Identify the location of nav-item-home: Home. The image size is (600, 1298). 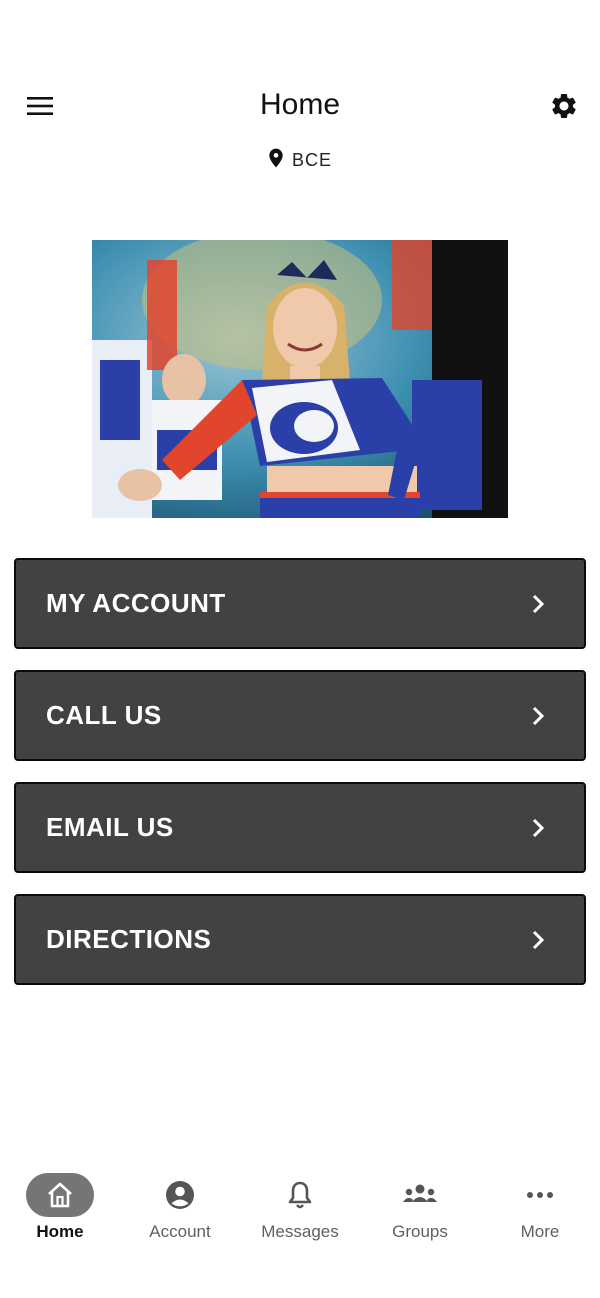
(60, 1210).